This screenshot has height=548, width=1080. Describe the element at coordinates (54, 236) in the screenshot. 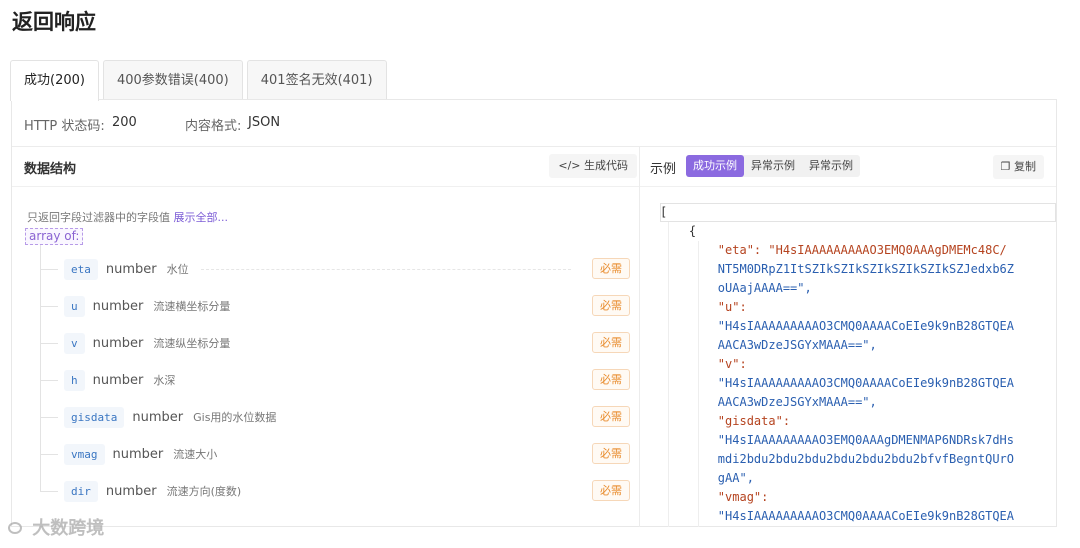

I see `array-of-tag: array of:` at that location.